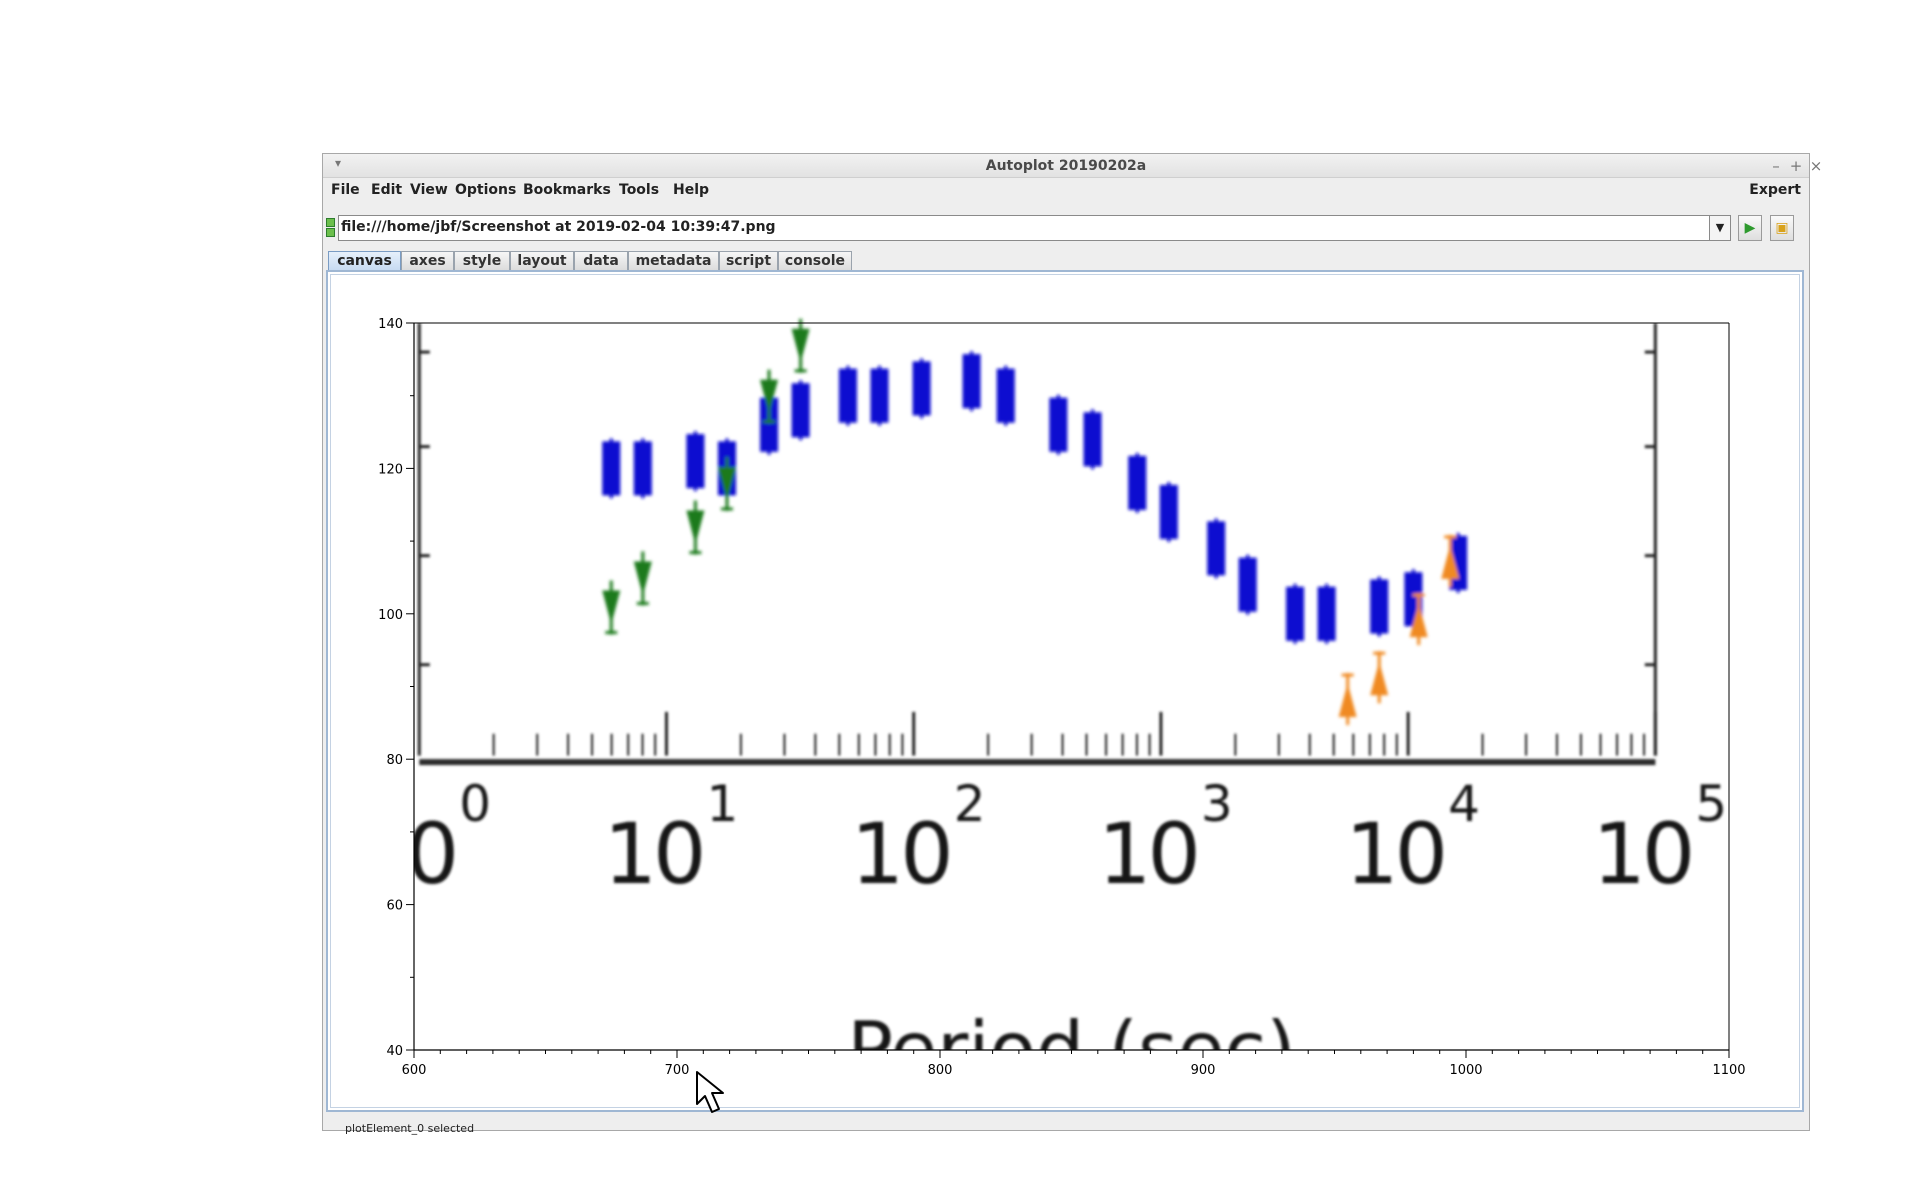  What do you see at coordinates (710, 1092) in the screenshot?
I see `mouse-cursor-icon` at bounding box center [710, 1092].